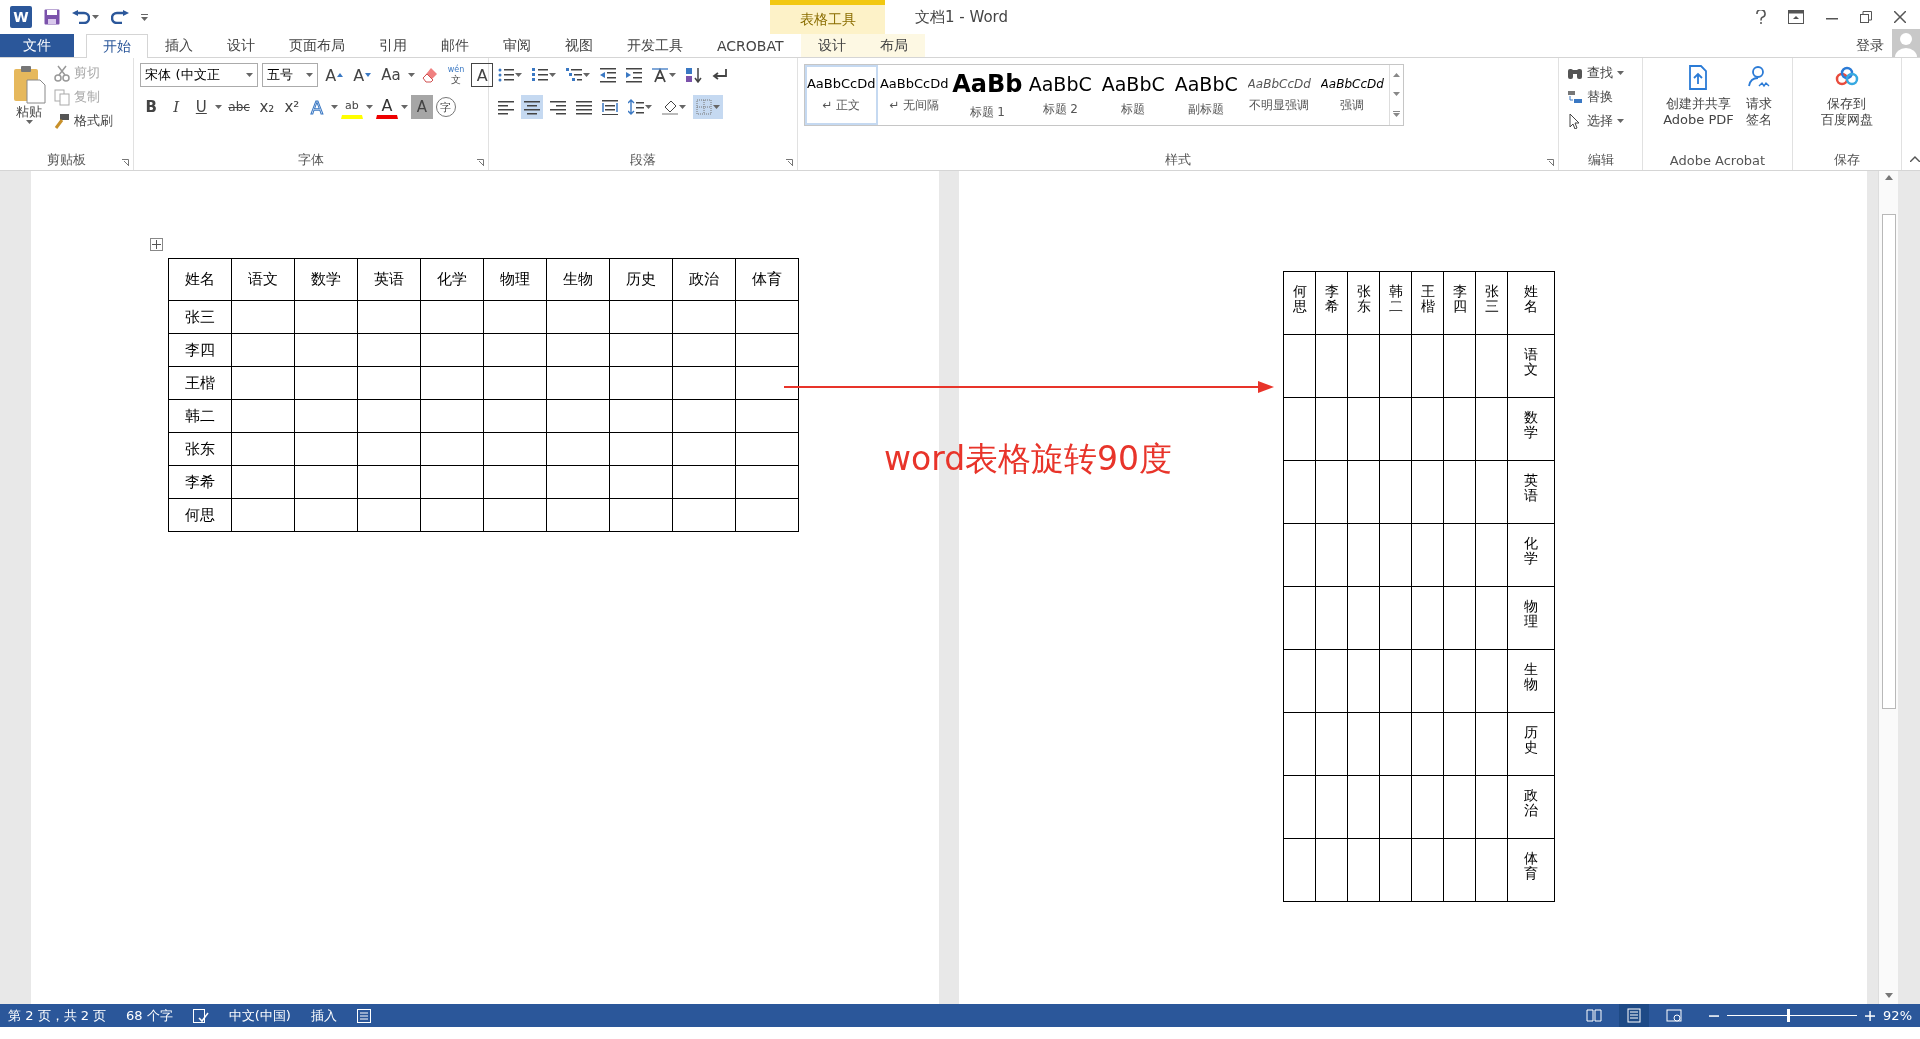  Describe the element at coordinates (1900, 17) in the screenshot. I see `close-icon` at that location.